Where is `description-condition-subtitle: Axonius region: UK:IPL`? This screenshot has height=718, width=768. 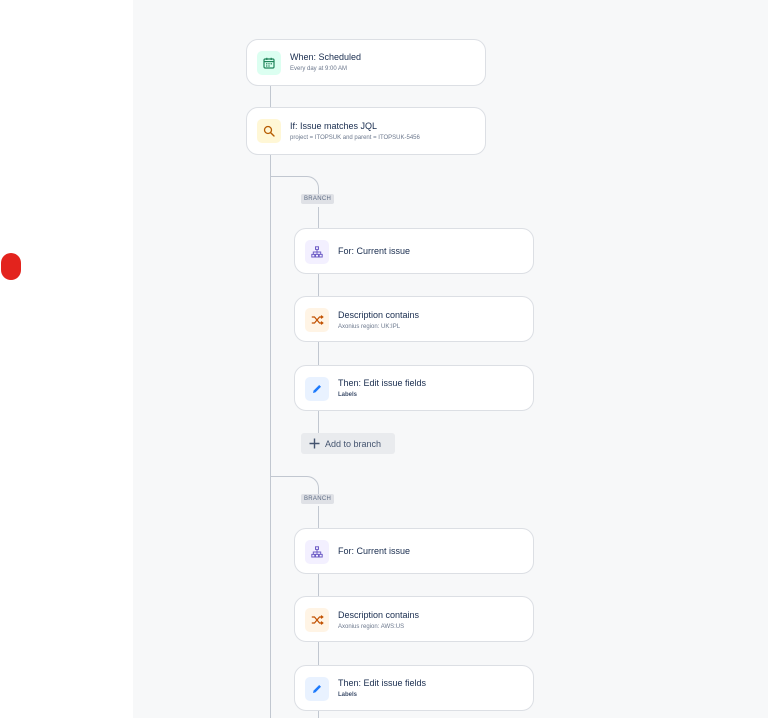 description-condition-subtitle: Axonius region: UK:IPL is located at coordinates (369, 327).